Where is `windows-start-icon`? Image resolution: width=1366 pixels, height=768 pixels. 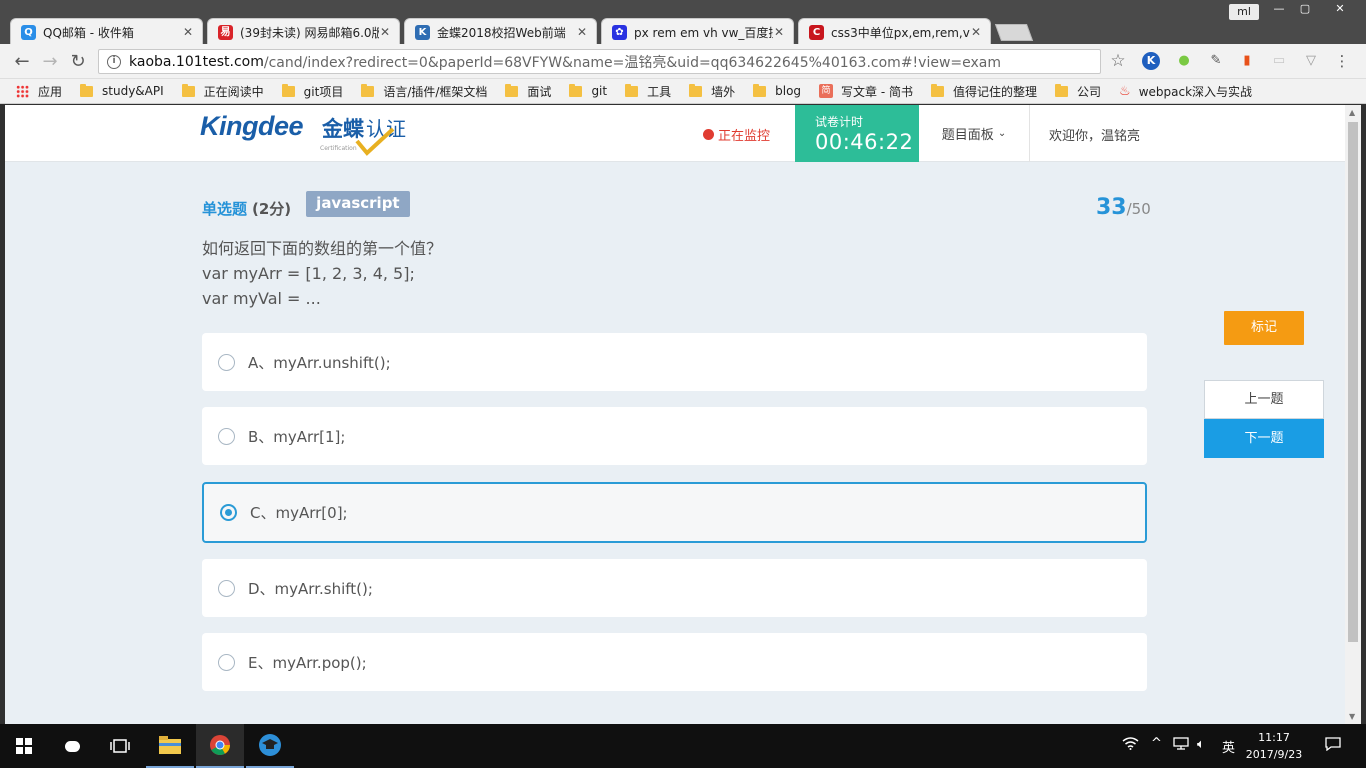
windows-start-icon is located at coordinates (24, 746).